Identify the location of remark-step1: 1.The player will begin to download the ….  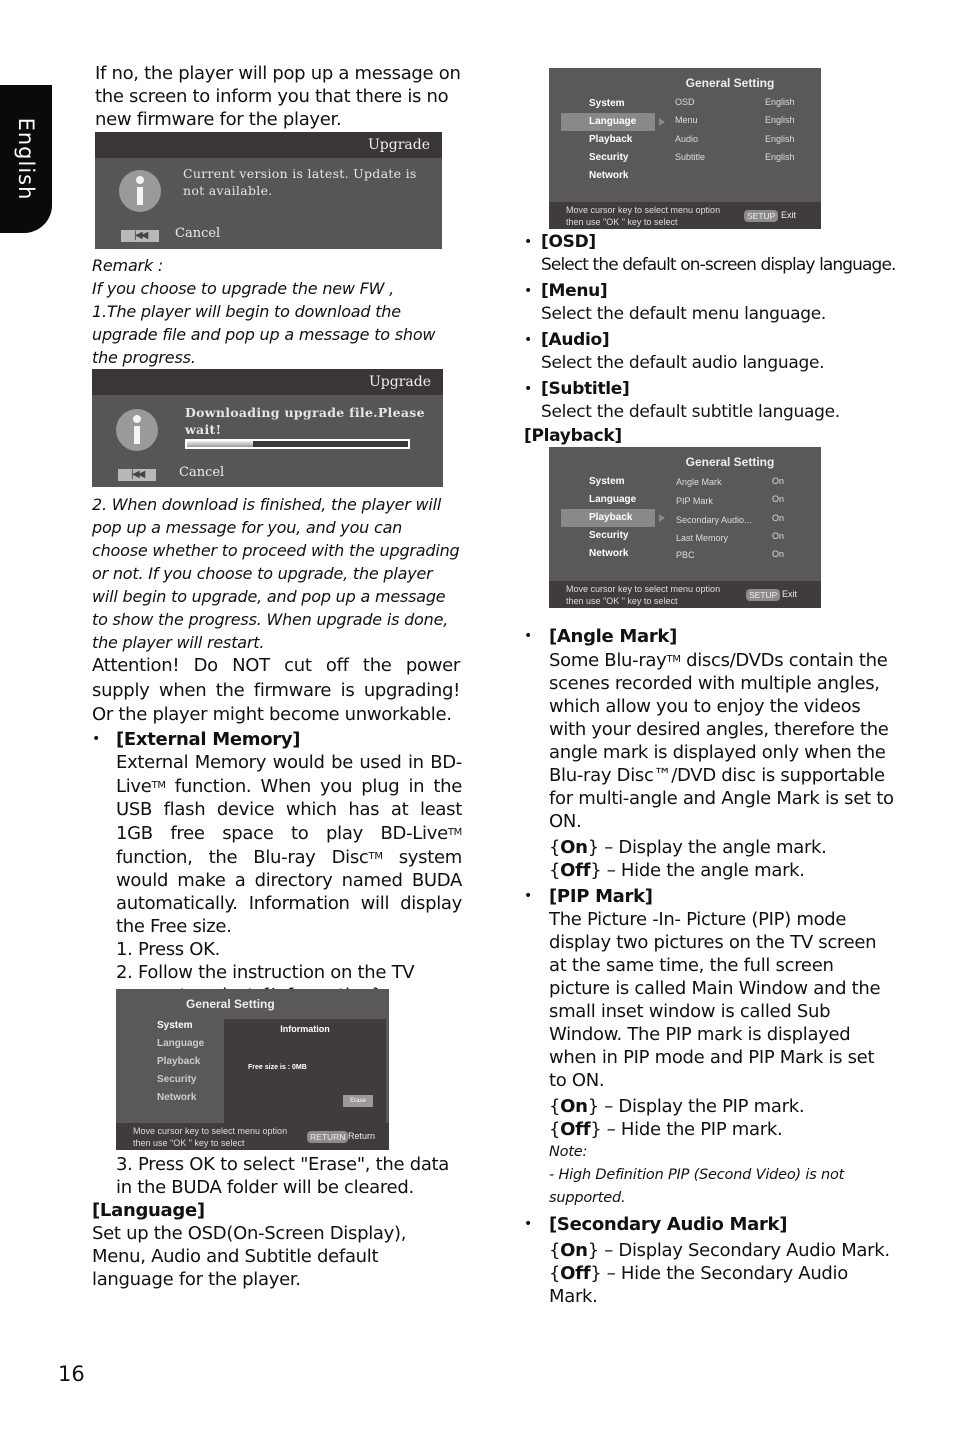
(264, 334).